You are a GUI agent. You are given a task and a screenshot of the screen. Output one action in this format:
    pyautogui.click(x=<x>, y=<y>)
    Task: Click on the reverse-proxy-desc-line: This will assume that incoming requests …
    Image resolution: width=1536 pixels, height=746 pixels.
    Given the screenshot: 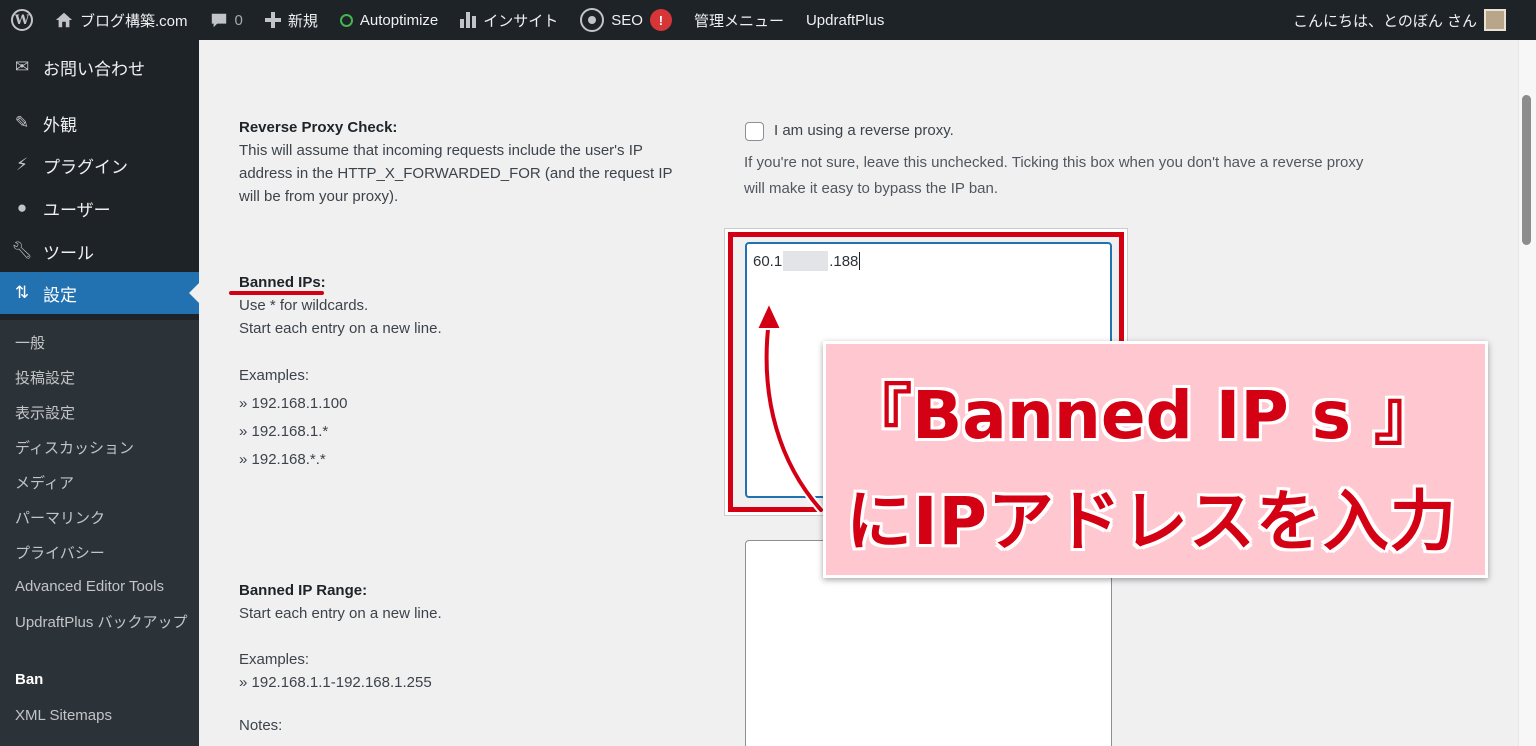 What is the action you would take?
    pyautogui.click(x=441, y=150)
    